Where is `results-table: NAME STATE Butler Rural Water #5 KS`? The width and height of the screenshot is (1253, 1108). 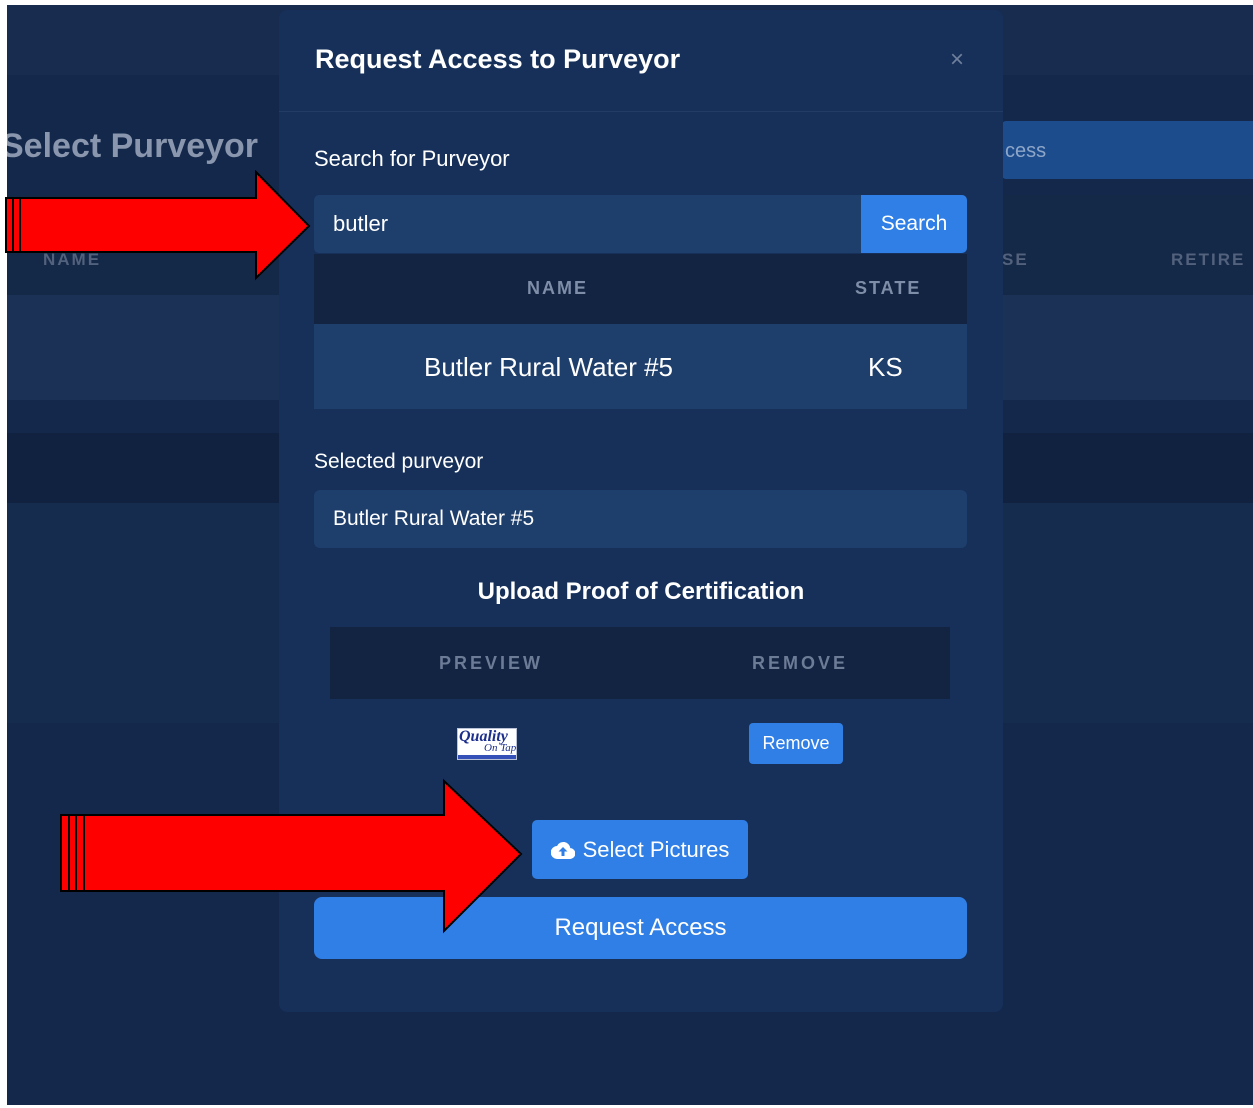 results-table: NAME STATE Butler Rural Water #5 KS is located at coordinates (640, 331).